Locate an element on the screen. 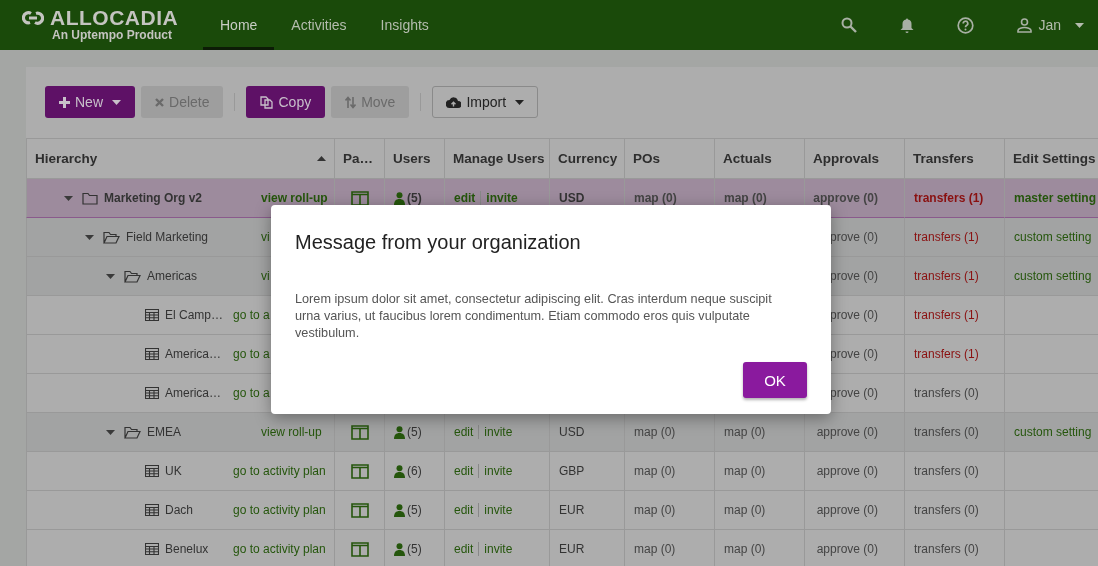 Image resolution: width=1098 pixels, height=566 pixels. tree-label: Field Marketing is located at coordinates (167, 237).